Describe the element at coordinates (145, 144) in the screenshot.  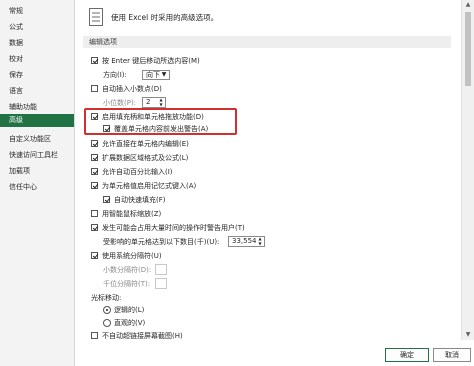
I see `option-label: 允许直接在单元格内编辑(E)` at that location.